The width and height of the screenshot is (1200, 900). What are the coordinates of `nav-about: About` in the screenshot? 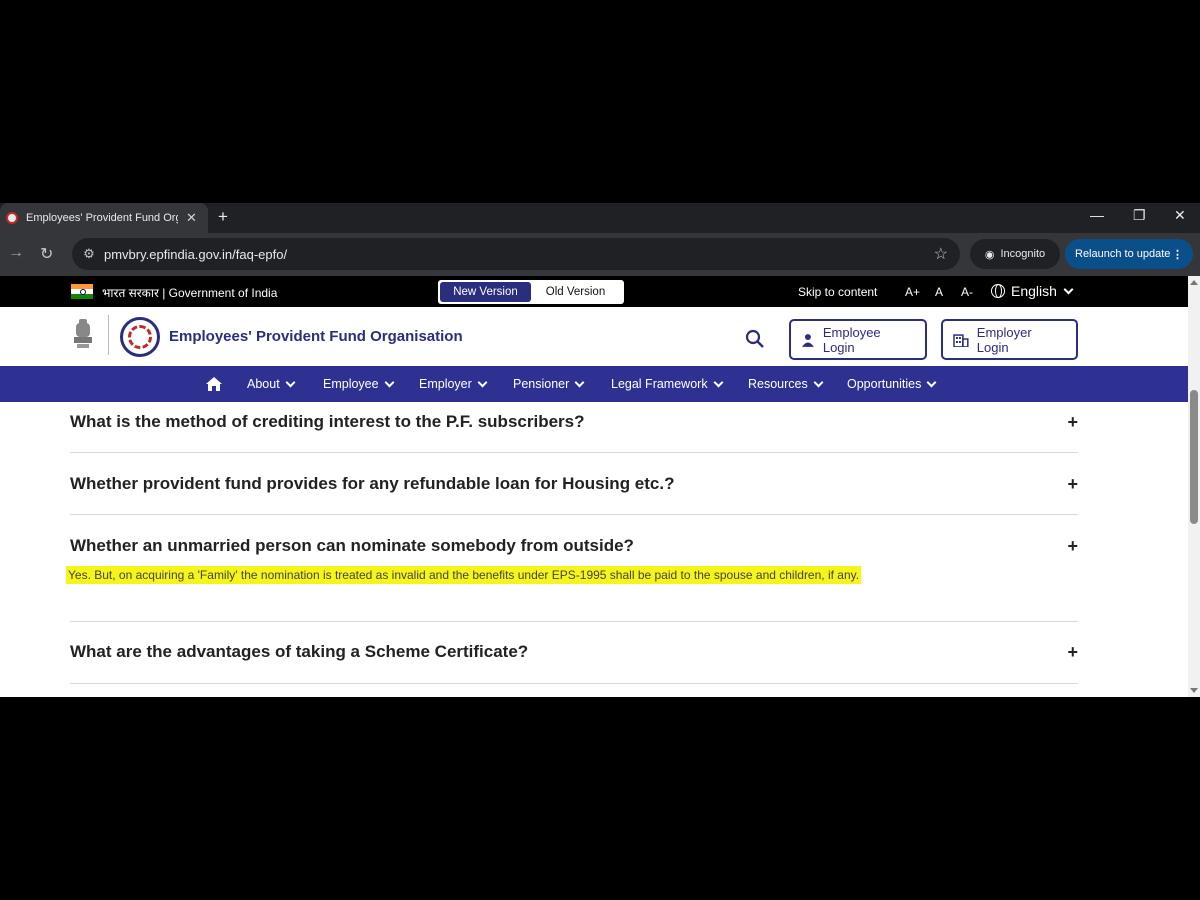 It's located at (271, 384).